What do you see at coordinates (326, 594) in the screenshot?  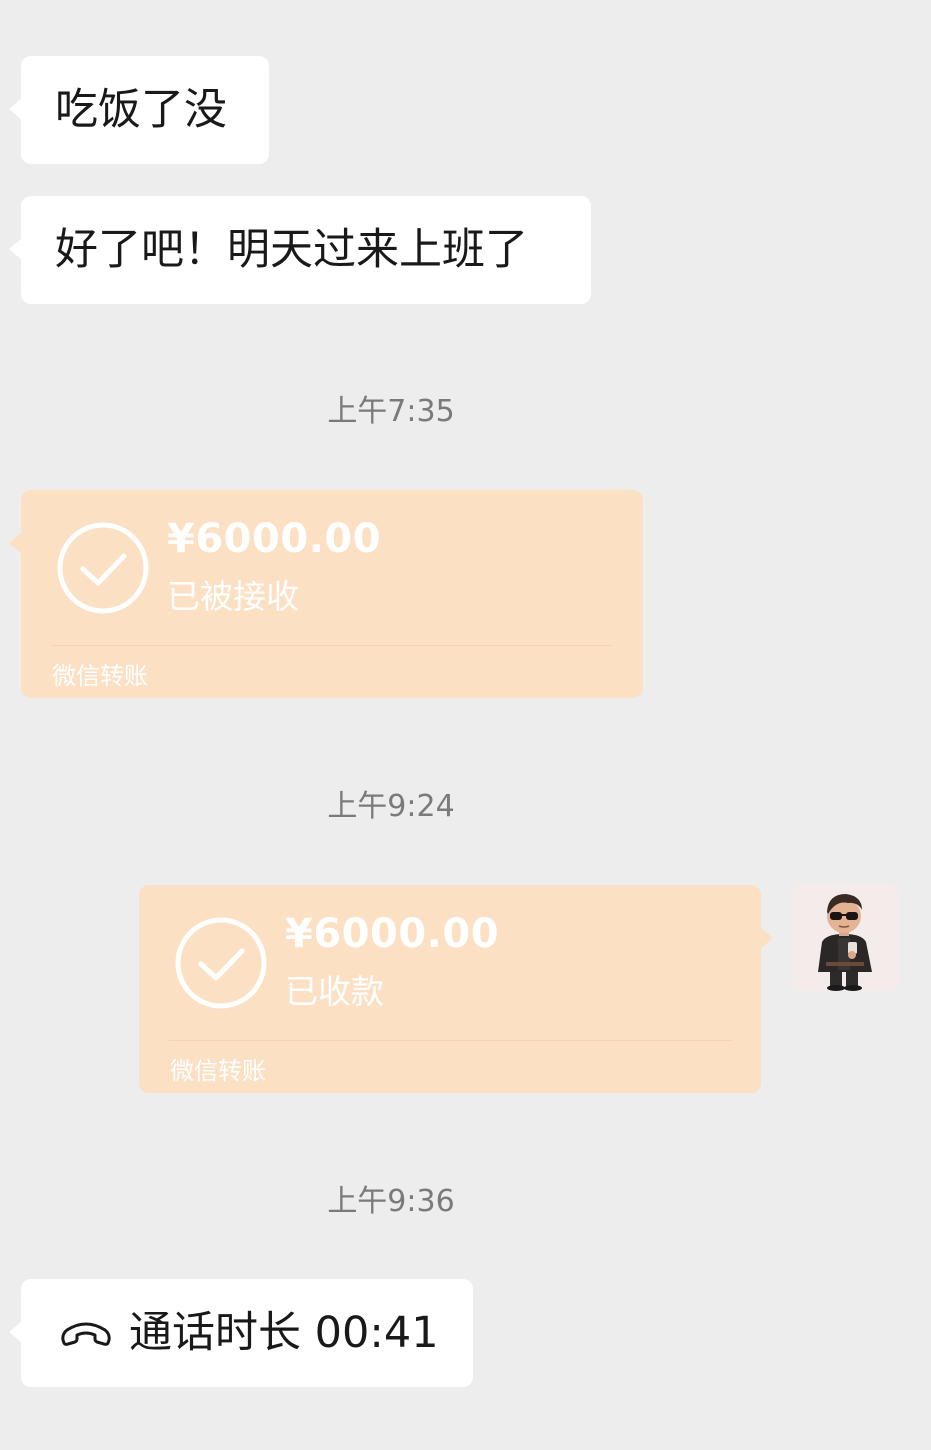 I see `transfer-card-received: ¥6000.00 已被接收 微信转账` at bounding box center [326, 594].